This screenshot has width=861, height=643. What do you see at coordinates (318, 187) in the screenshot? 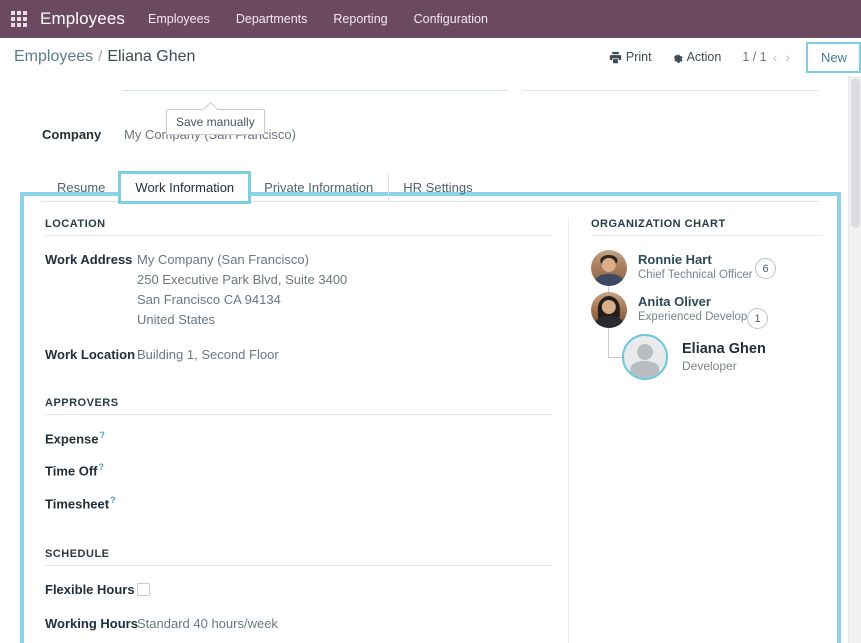
I see `tab-private-information: Private Information` at bounding box center [318, 187].